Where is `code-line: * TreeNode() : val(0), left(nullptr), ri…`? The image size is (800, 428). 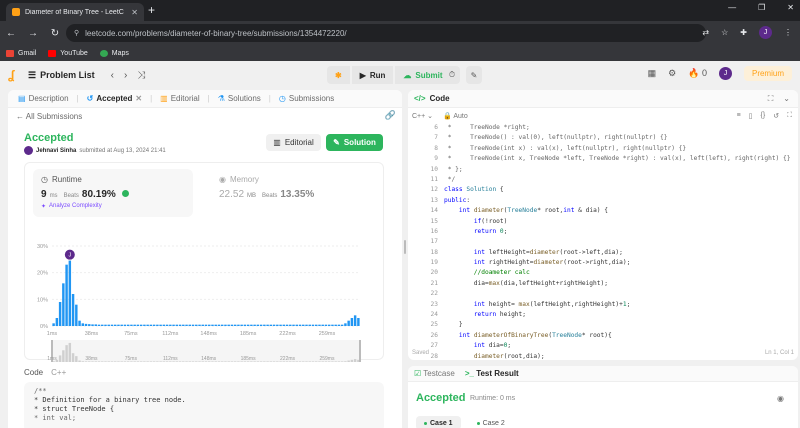
code-line: * TreeNode() : val(0), left(nullptr), ri… is located at coordinates (620, 138).